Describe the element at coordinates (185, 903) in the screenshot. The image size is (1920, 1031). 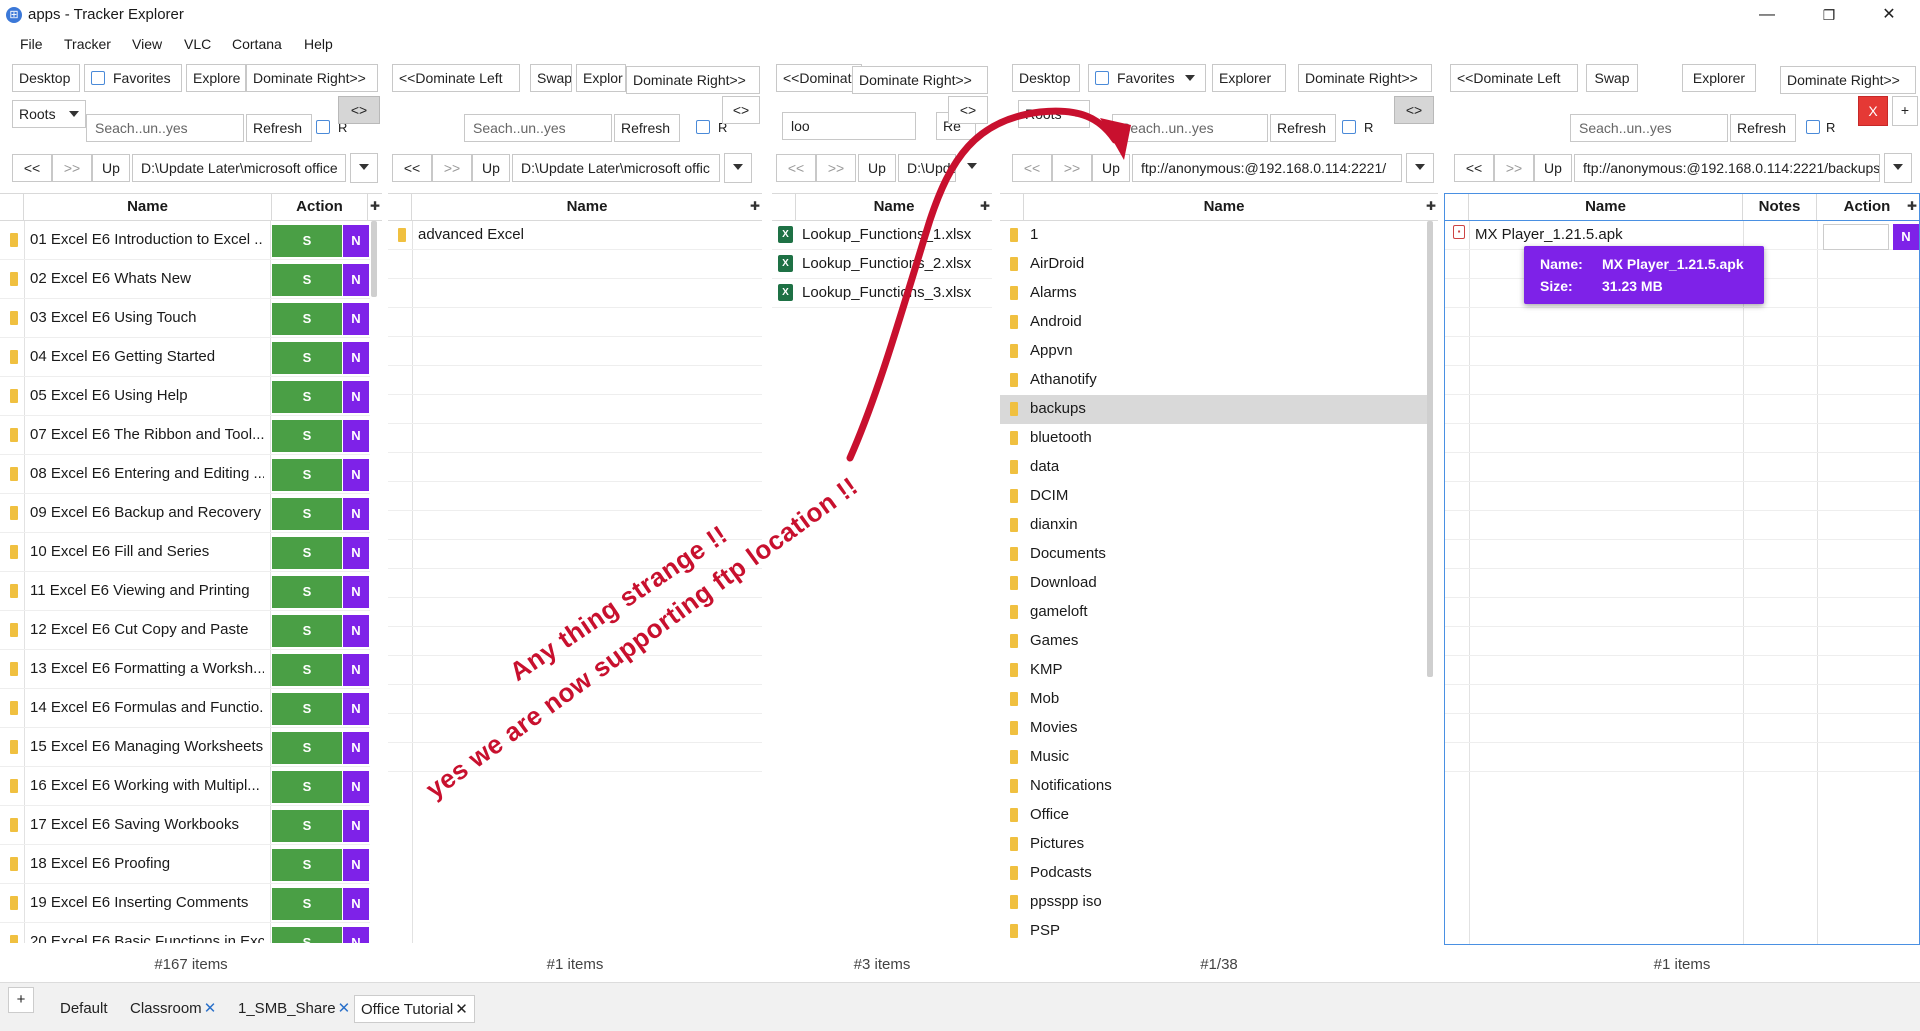
I see `list-item: 19 Excel E6 Inserting Comments S N` at that location.